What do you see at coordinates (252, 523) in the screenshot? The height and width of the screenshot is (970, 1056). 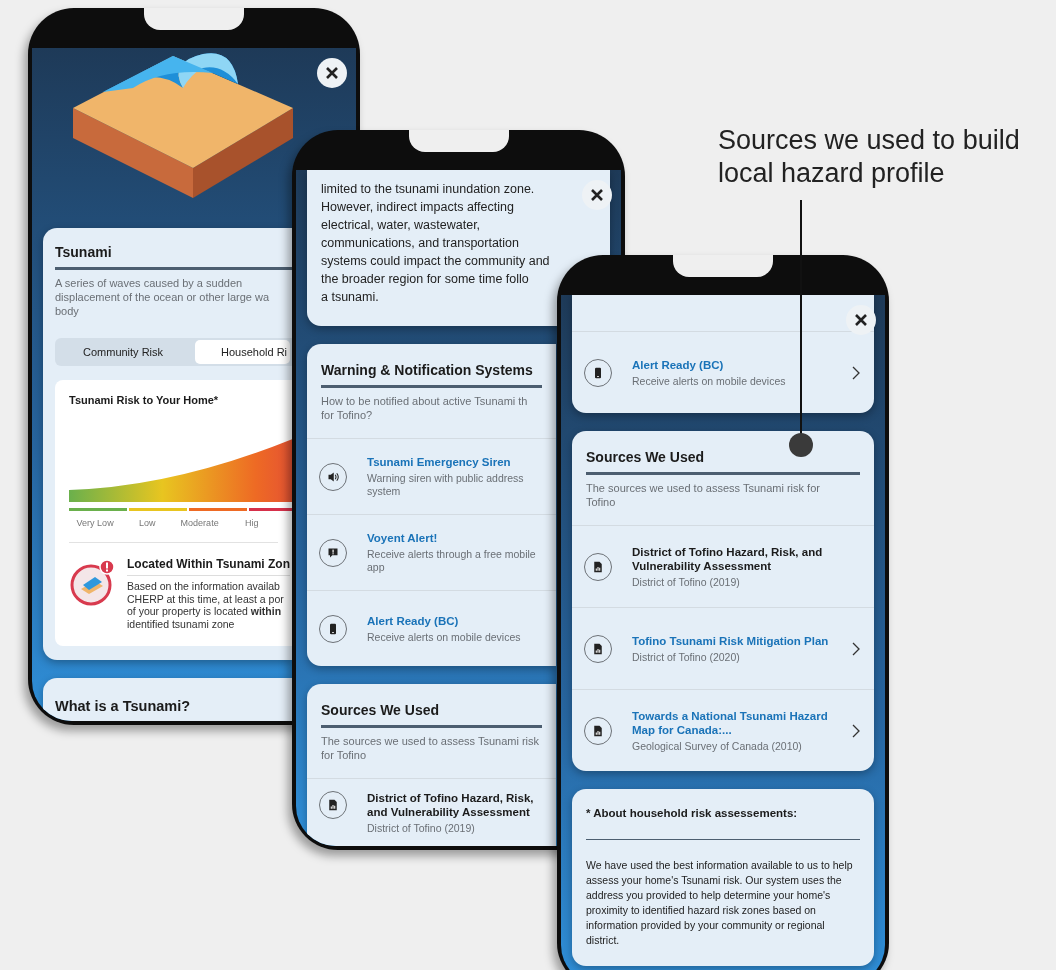 I see `risk-level-label: Hig` at bounding box center [252, 523].